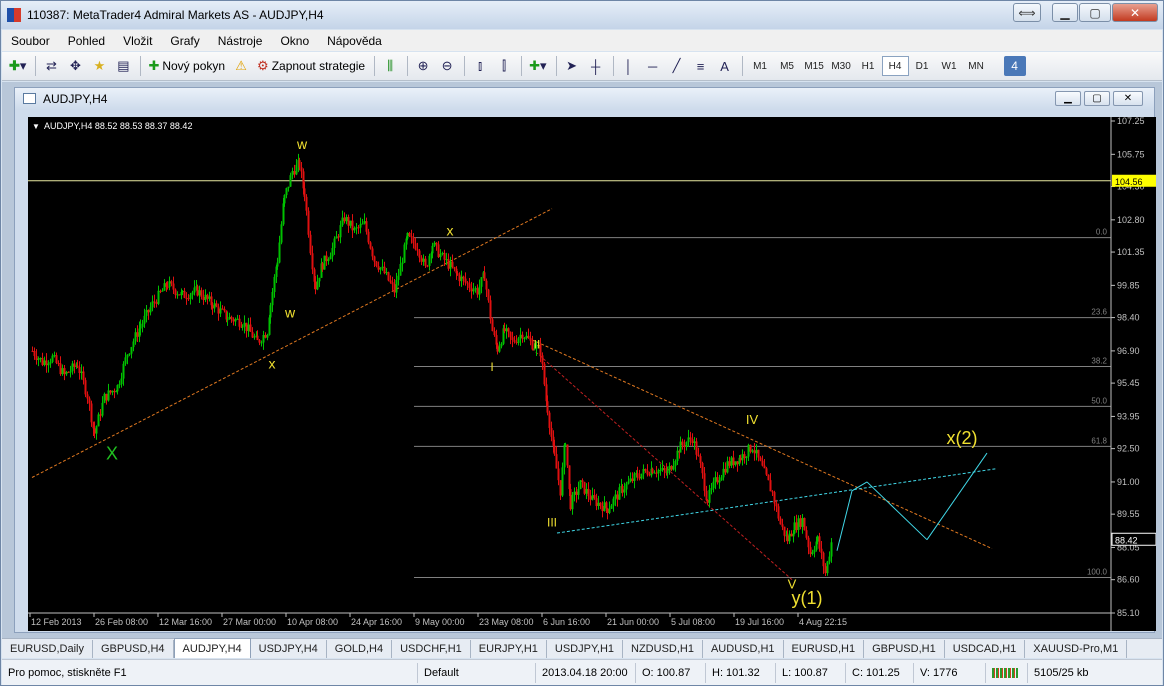  What do you see at coordinates (572, 66) in the screenshot?
I see `cursor-arrow-icon: ➤` at bounding box center [572, 66].